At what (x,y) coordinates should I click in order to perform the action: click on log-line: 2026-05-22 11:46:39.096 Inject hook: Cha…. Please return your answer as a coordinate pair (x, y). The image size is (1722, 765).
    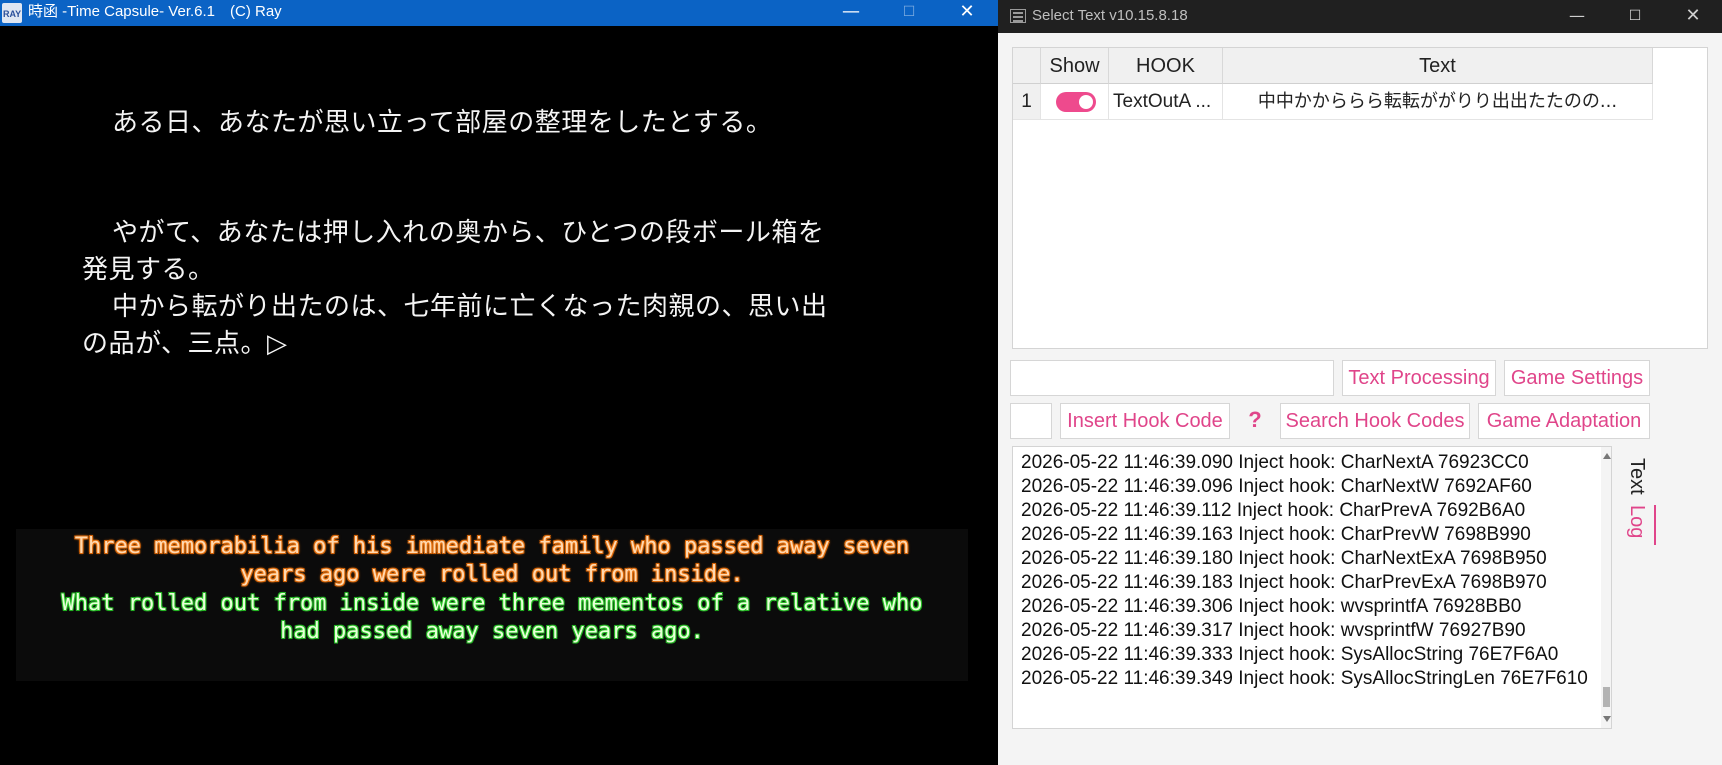
    Looking at the image, I should click on (1276, 486).